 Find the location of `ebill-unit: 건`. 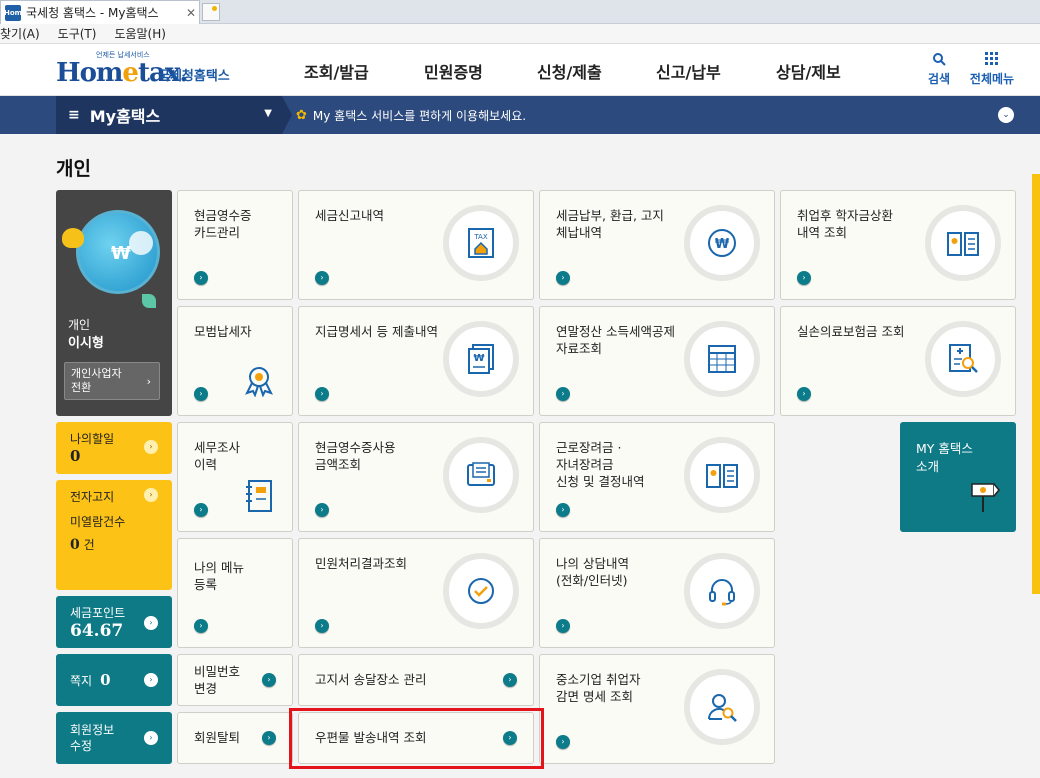

ebill-unit: 건 is located at coordinates (89, 545).